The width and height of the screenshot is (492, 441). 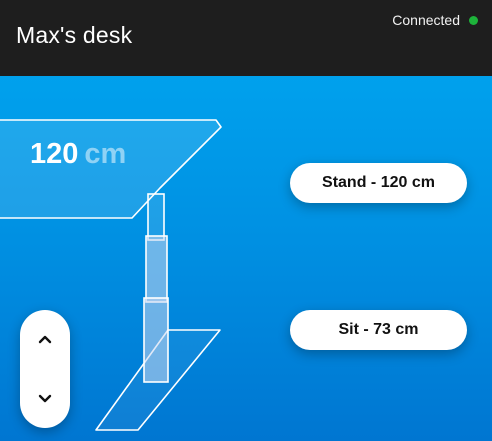 I want to click on desk-title: Max's desk, so click(x=74, y=35).